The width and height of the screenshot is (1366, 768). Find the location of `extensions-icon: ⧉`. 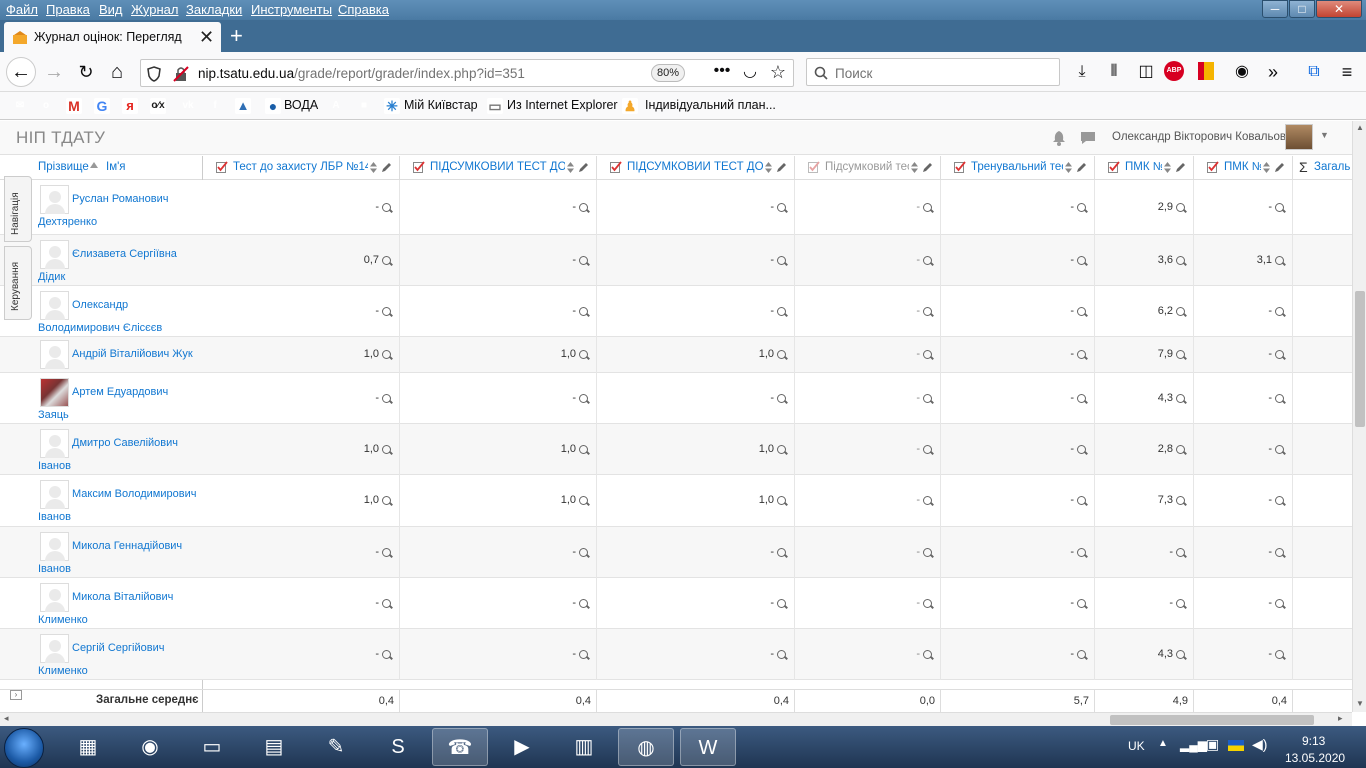

extensions-icon: ⧉ is located at coordinates (1314, 72).